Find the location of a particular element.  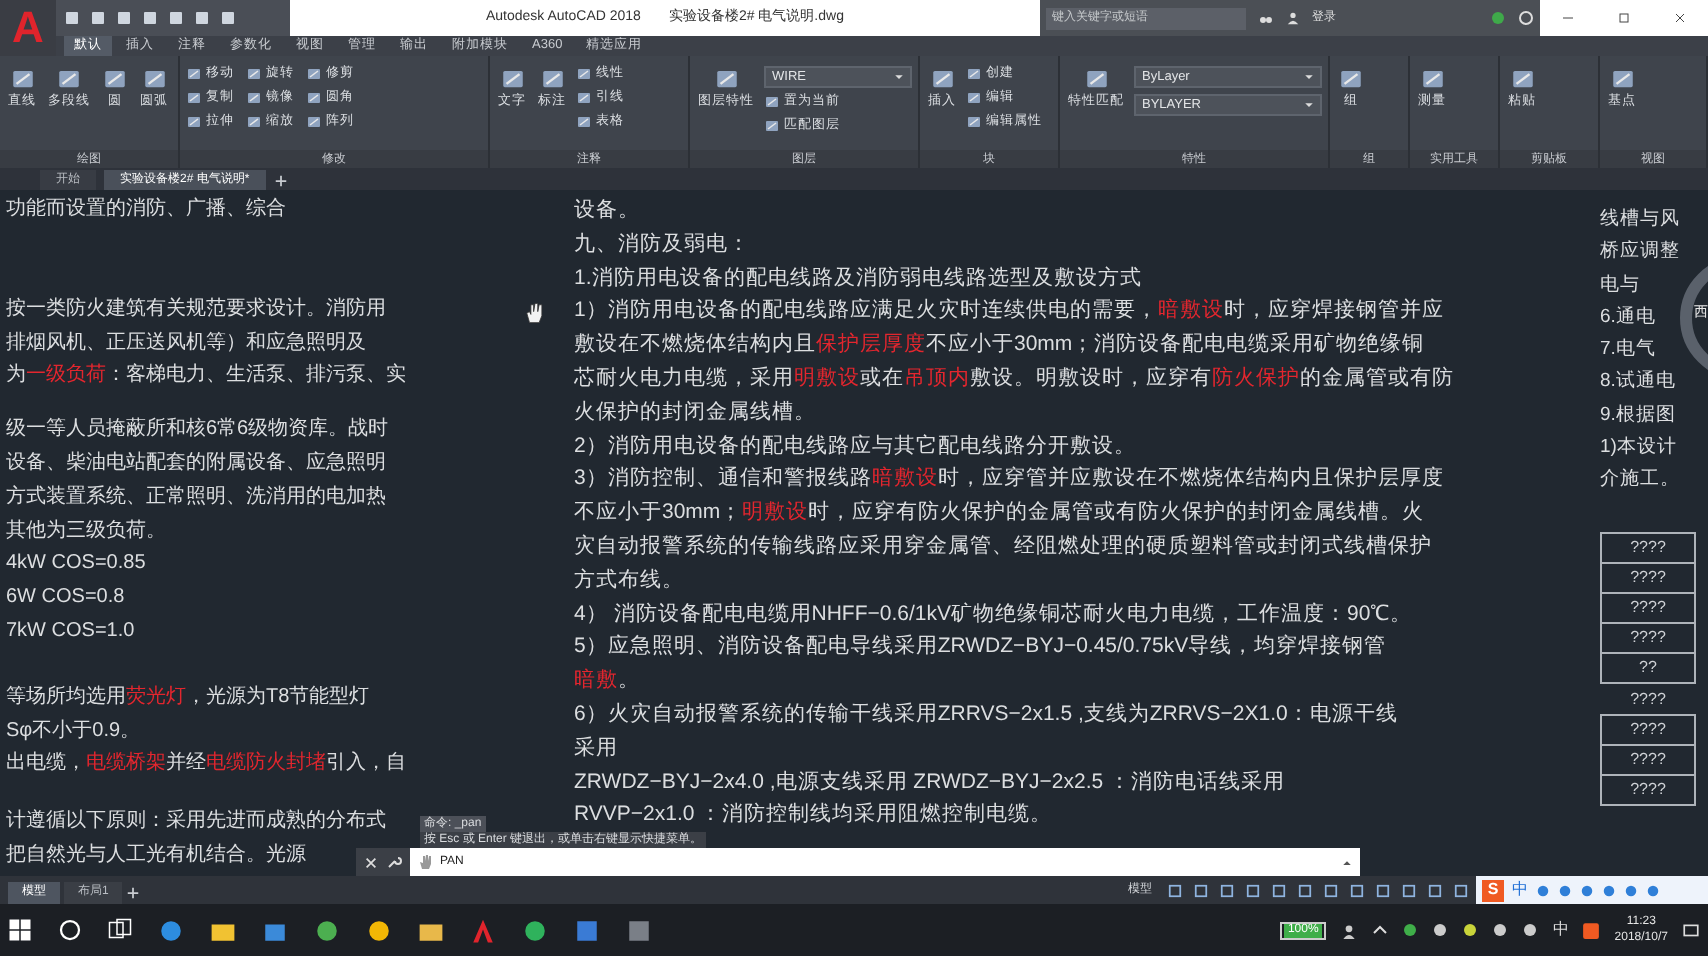

text-line: 6.通电 is located at coordinates (1628, 317).